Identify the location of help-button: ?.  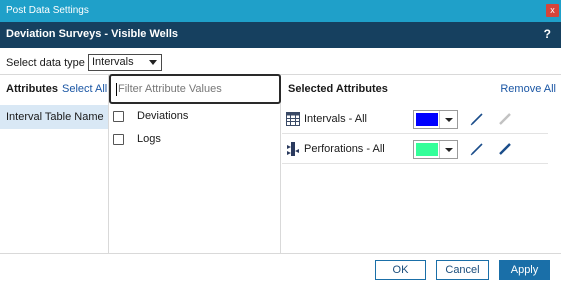
(547, 34).